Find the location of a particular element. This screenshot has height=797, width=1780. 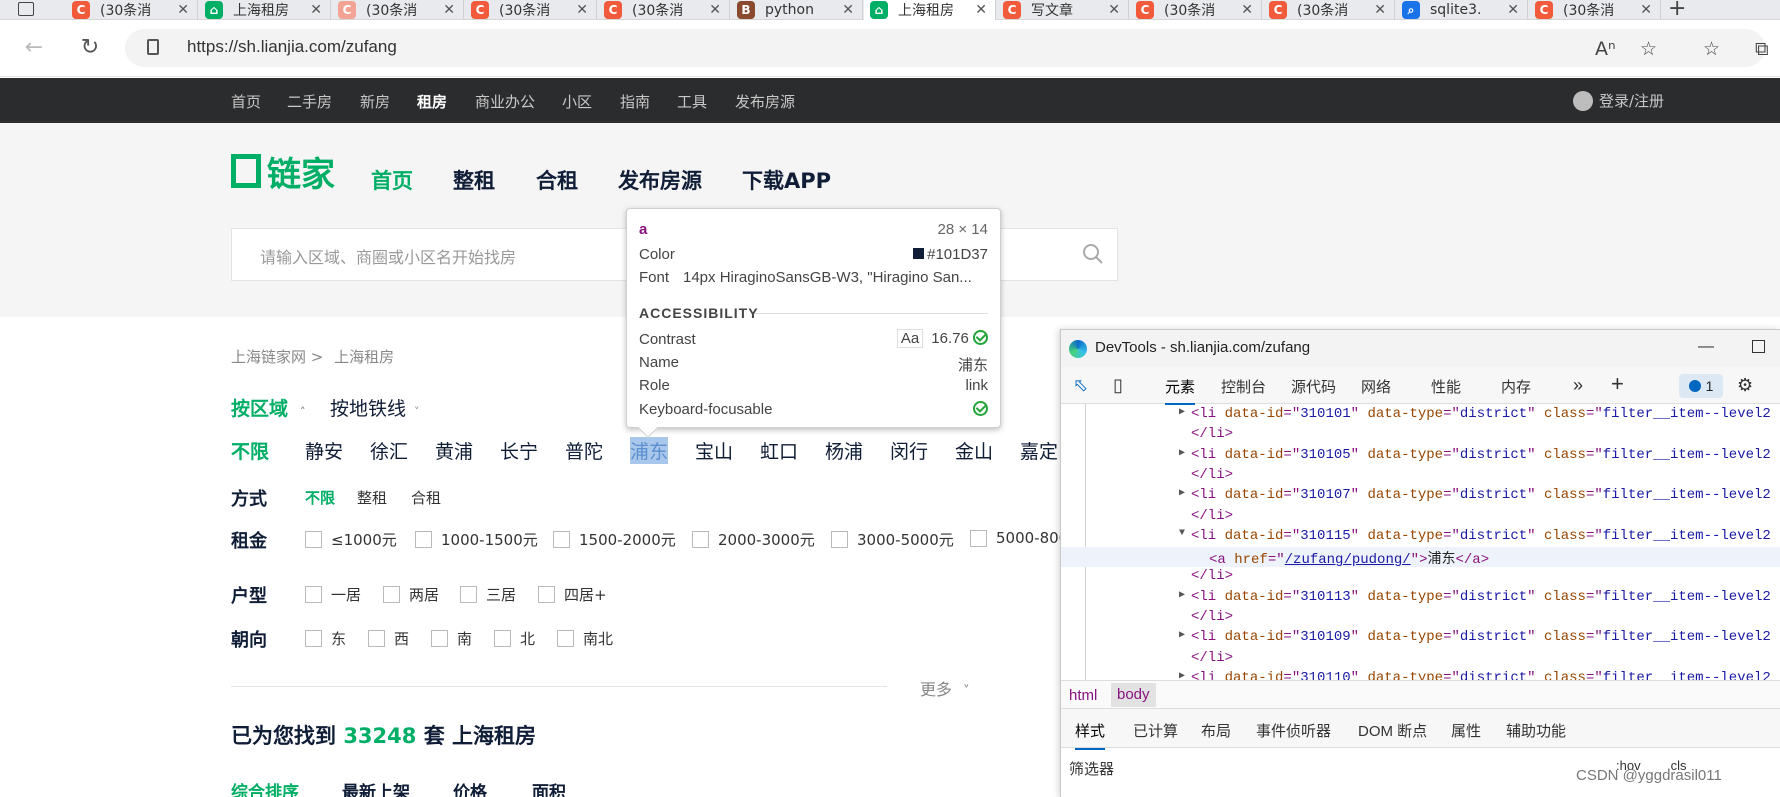

district-unlimited: 不限 is located at coordinates (250, 450).